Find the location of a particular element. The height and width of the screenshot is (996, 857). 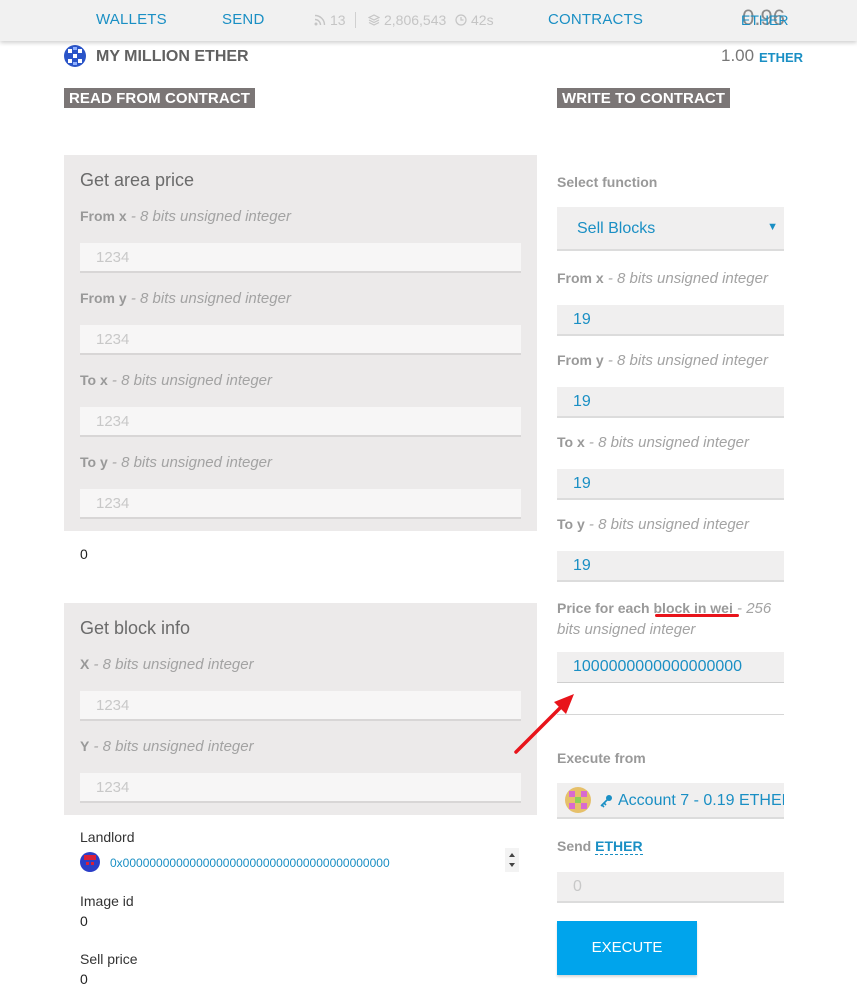

key-icon is located at coordinates (606, 801).